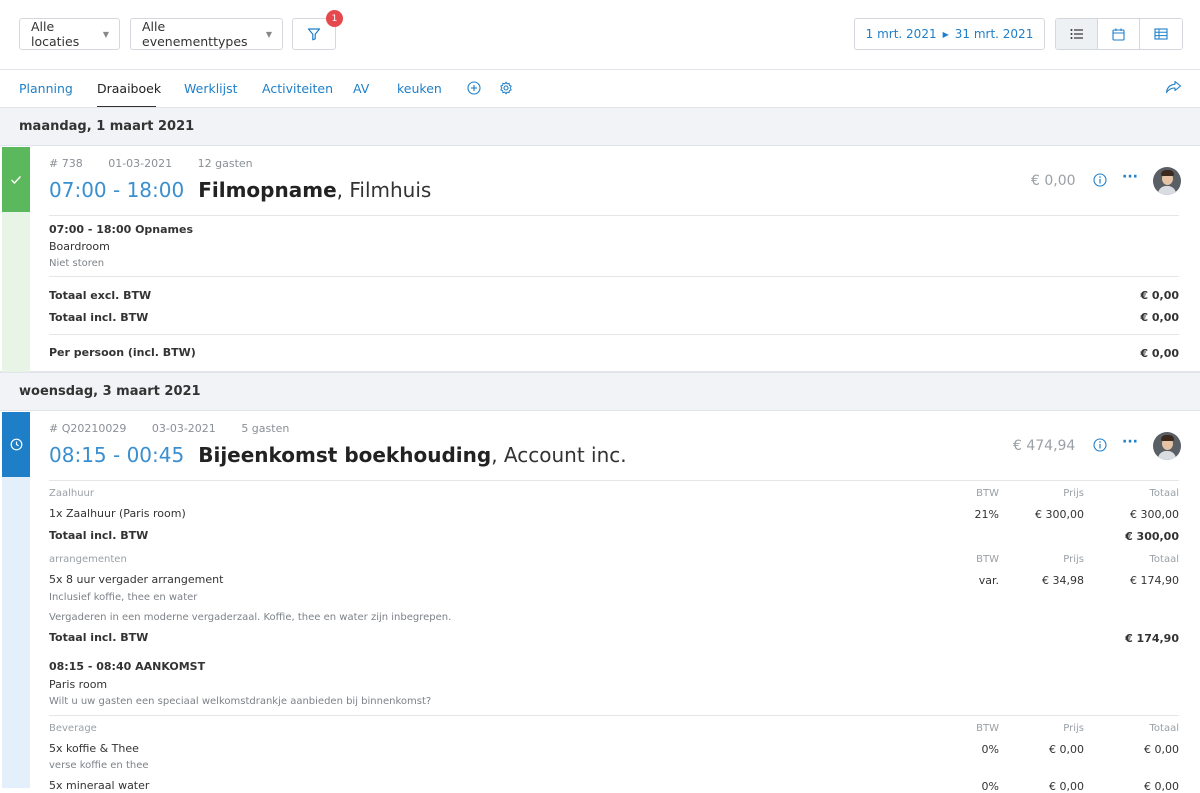  I want to click on tab-settings-button, so click(506, 89).